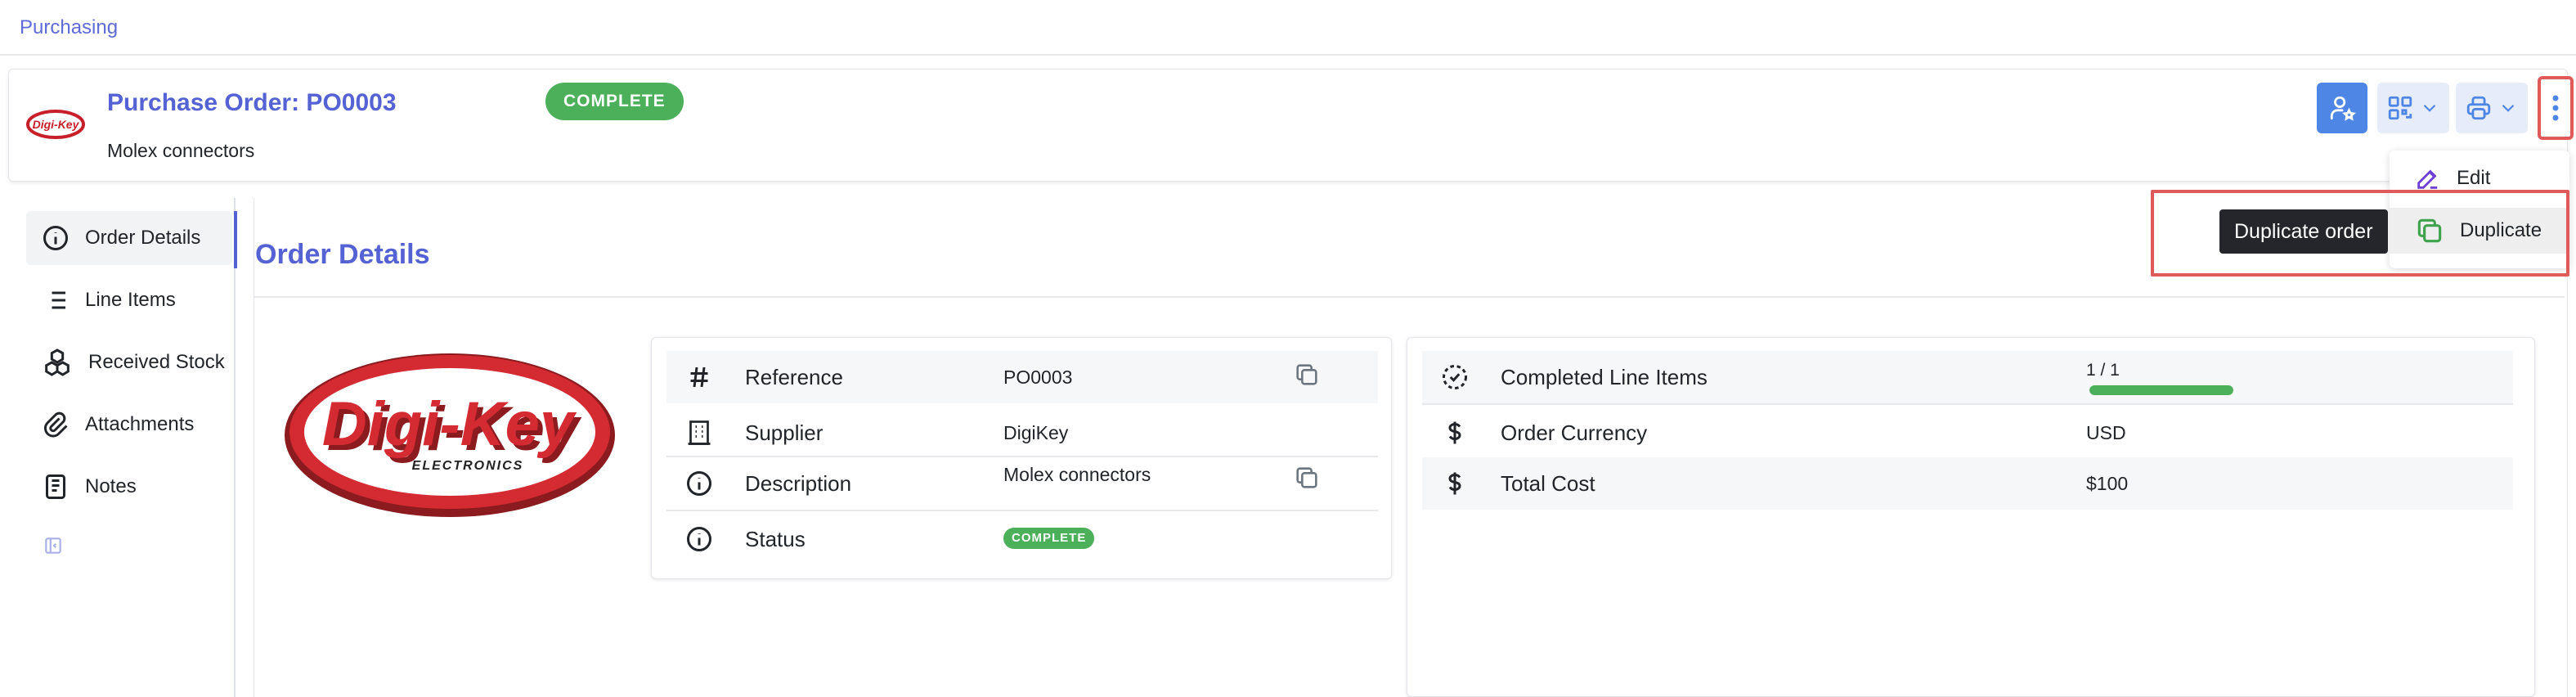 Image resolution: width=2576 pixels, height=697 pixels. I want to click on hash-icon, so click(699, 377).